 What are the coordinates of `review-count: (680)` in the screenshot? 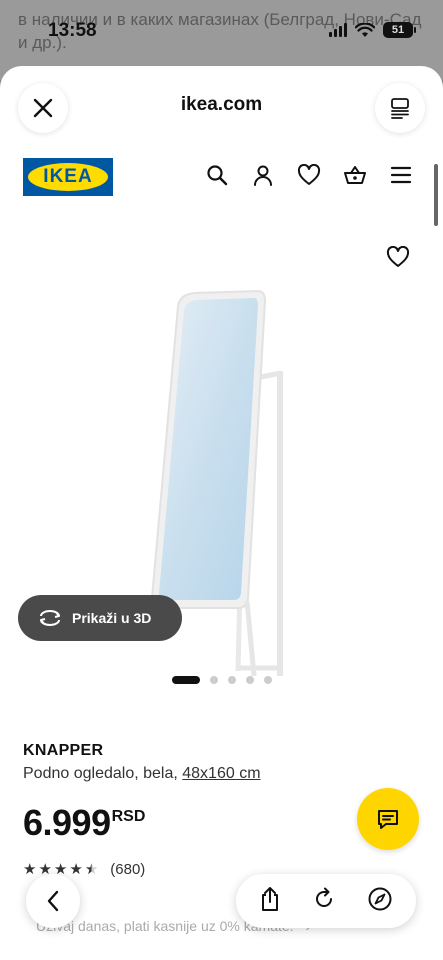 It's located at (128, 869).